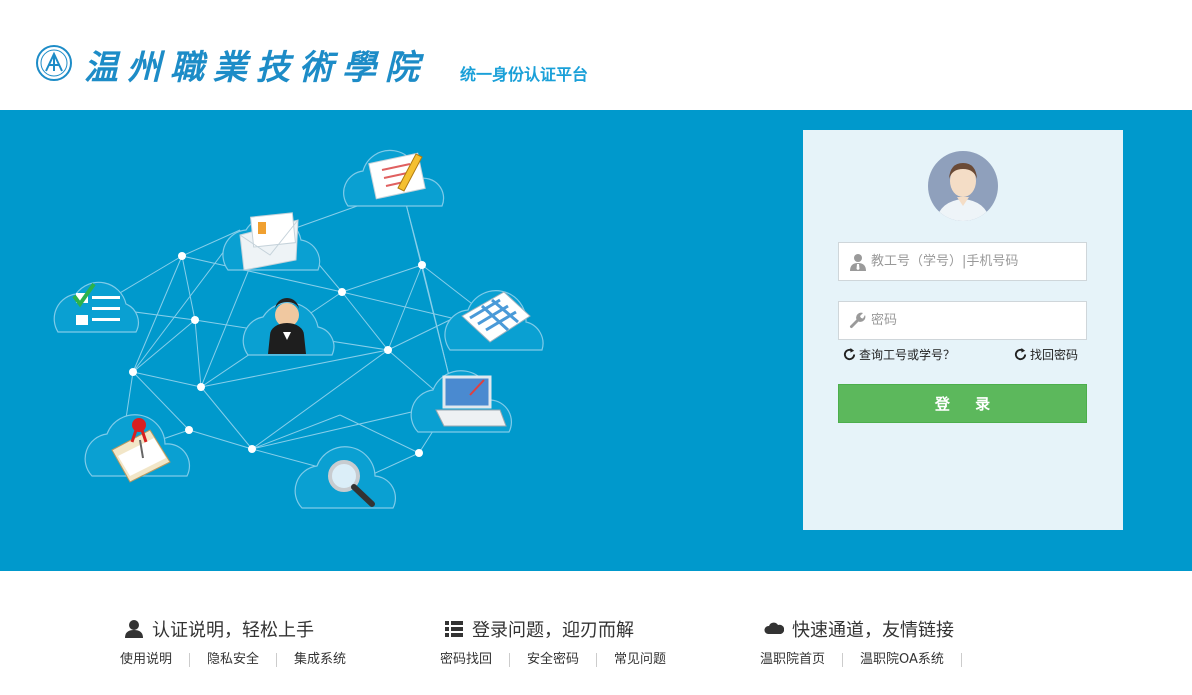 Image resolution: width=1192 pixels, height=695 pixels. I want to click on footer-link: 隐私安全, so click(242, 660).